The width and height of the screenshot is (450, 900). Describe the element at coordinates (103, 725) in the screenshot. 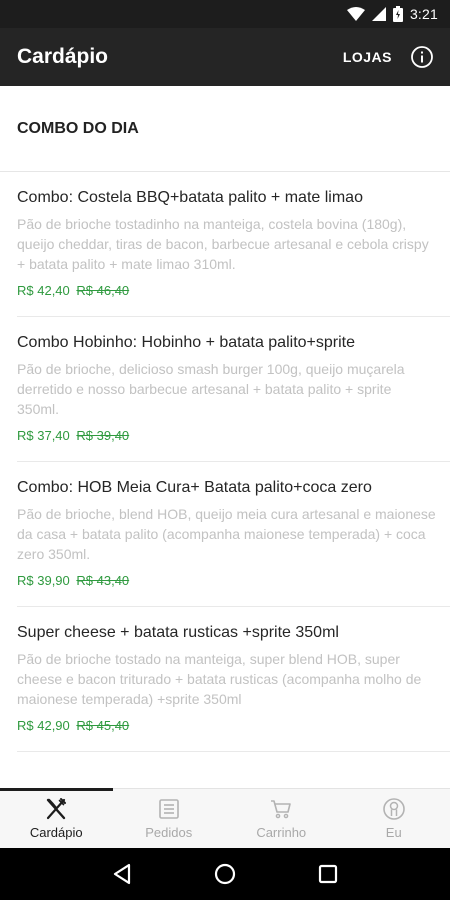

I see `item-old-price: R$ 45,40` at that location.